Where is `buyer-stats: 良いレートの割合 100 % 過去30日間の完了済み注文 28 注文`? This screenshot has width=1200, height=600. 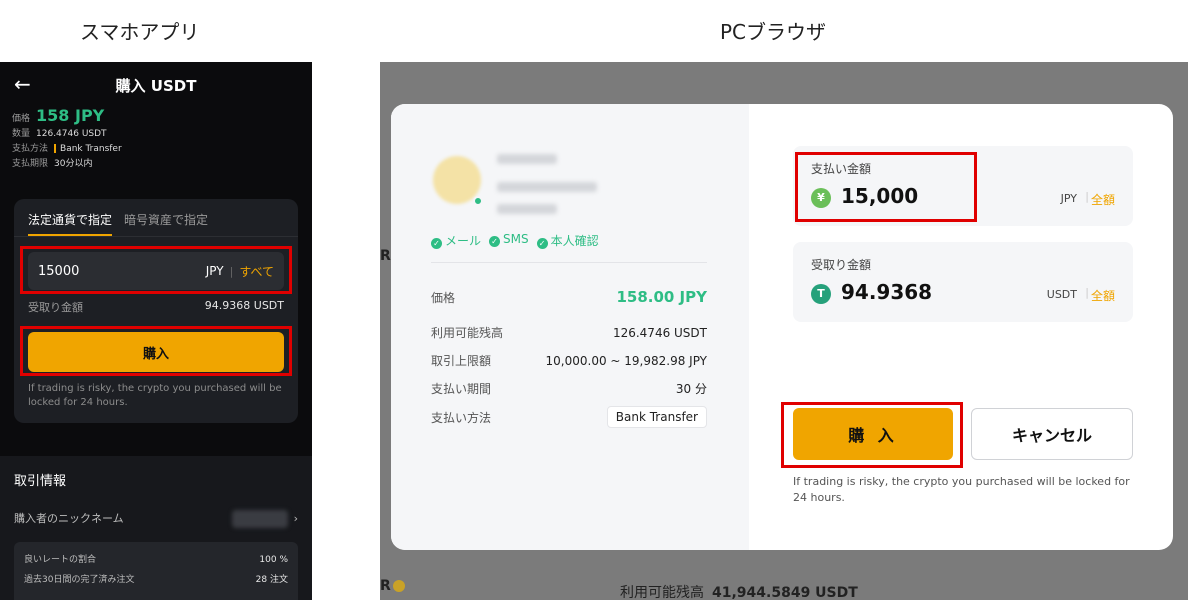 buyer-stats: 良いレートの割合 100 % 過去30日間の完了済み注文 28 注文 is located at coordinates (156, 571).